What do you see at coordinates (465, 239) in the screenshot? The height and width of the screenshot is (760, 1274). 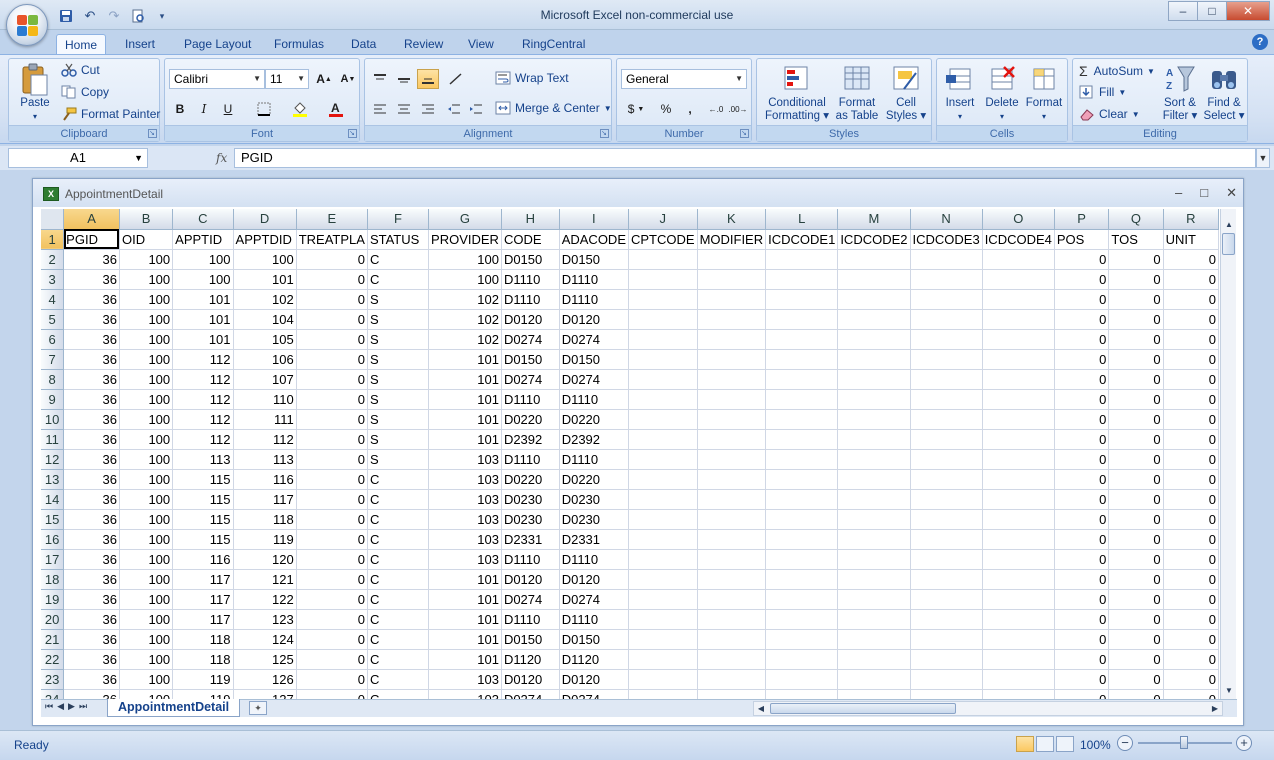 I see `cell: PROVIDER` at bounding box center [465, 239].